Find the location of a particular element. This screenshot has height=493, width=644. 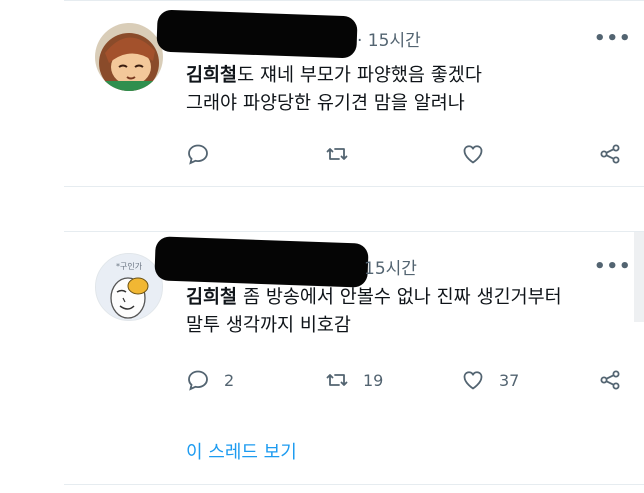

retweet-button: 19 is located at coordinates (354, 380).